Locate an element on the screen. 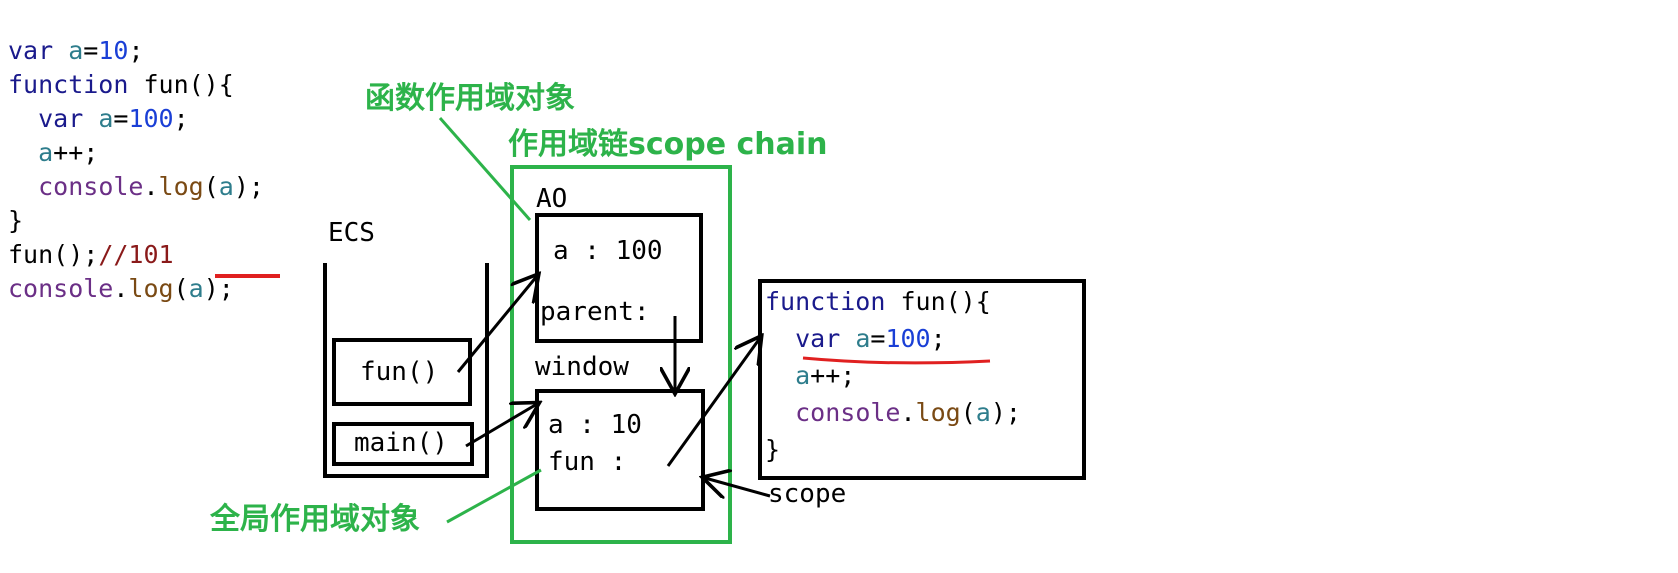 The image size is (1678, 573). output-comment: //101 is located at coordinates (136, 254).